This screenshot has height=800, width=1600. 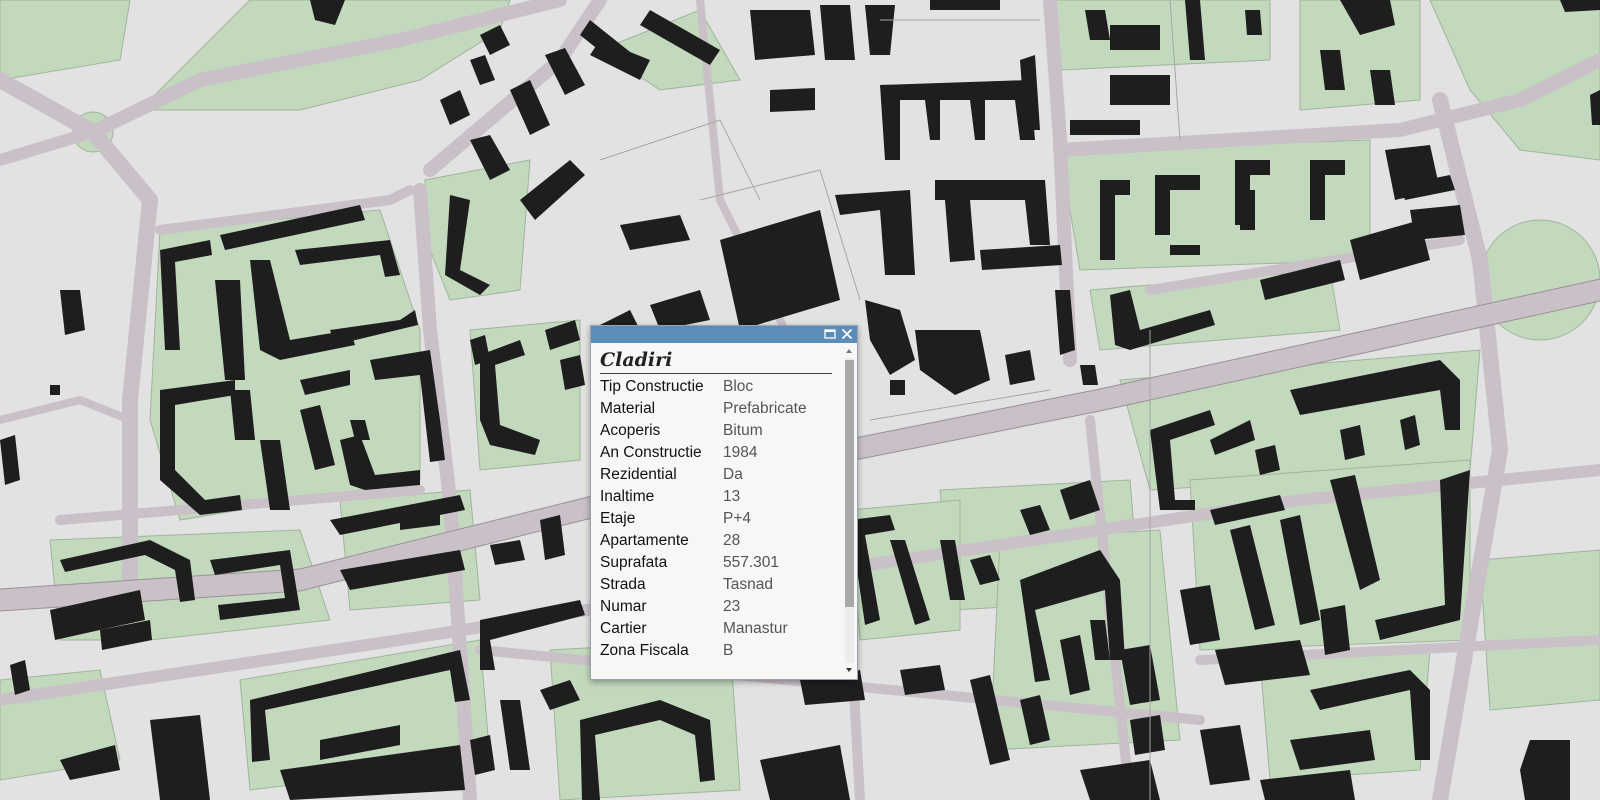 What do you see at coordinates (703, 629) in the screenshot?
I see `attribute-row: Cartier Manastur` at bounding box center [703, 629].